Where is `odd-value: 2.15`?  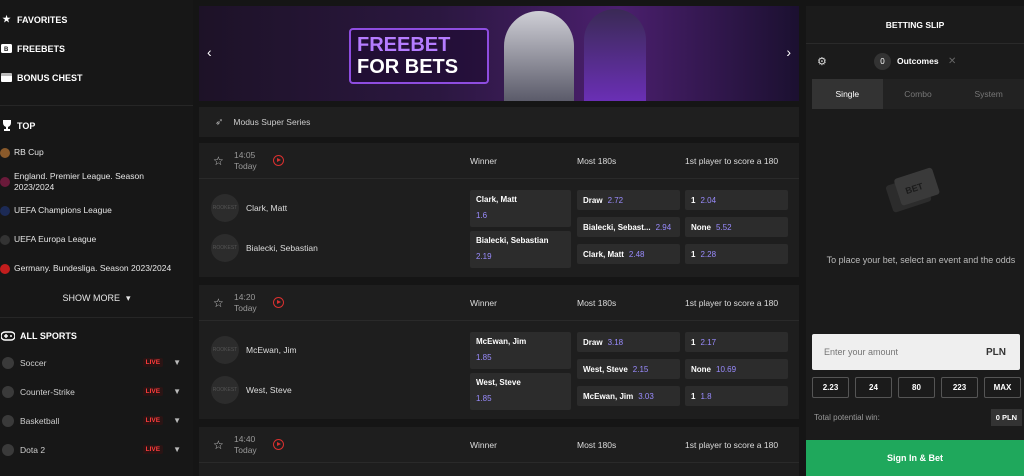 odd-value: 2.15 is located at coordinates (640, 369).